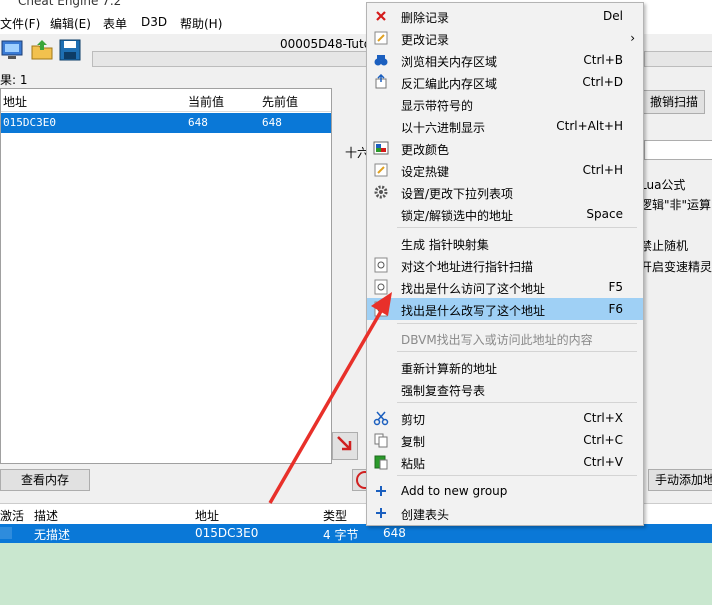 This screenshot has height=605, width=712. I want to click on menu-label: 更改颜色, so click(425, 150).